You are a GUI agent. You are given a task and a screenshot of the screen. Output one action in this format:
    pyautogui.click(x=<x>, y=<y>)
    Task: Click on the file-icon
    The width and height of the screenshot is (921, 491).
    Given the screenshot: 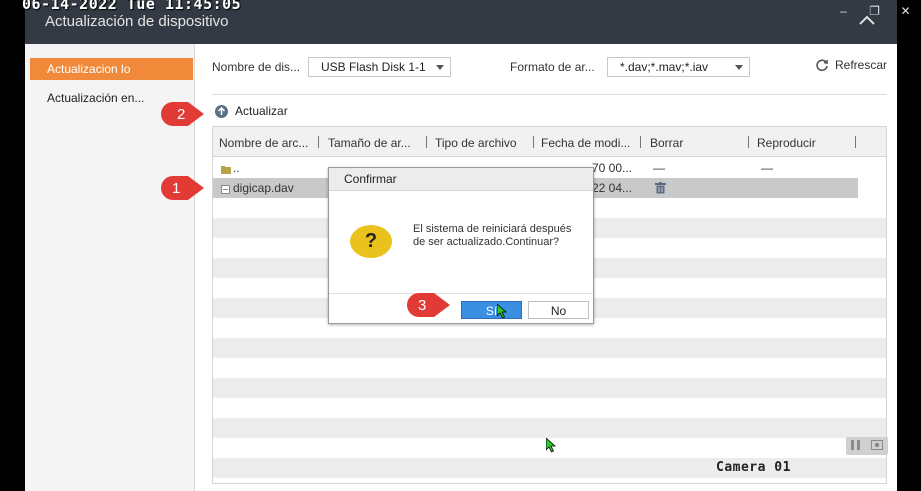 What is the action you would take?
    pyautogui.click(x=225, y=190)
    